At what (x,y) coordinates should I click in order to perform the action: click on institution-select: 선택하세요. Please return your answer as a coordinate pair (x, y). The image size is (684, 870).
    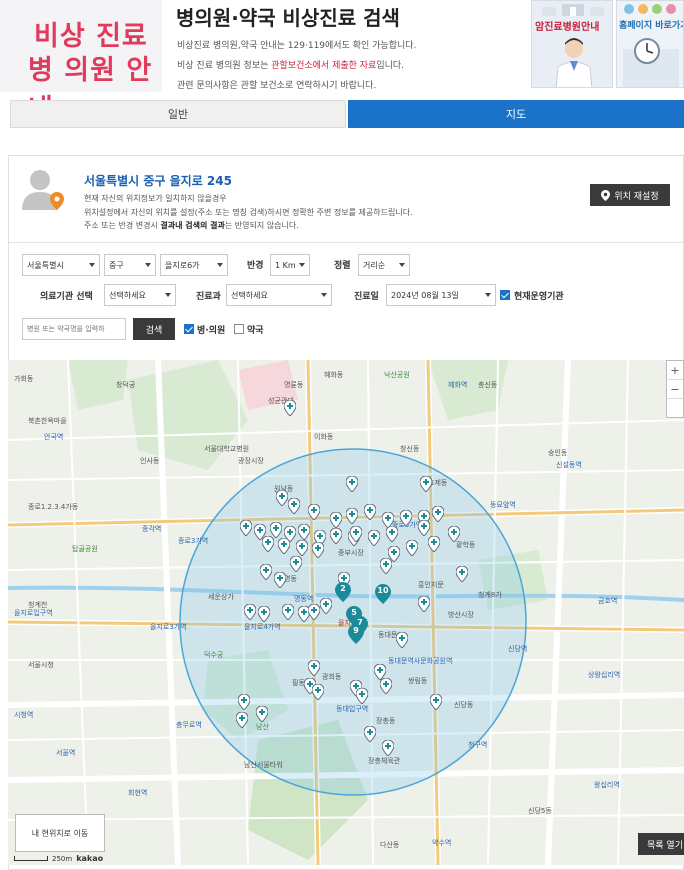
    Looking at the image, I should click on (140, 295).